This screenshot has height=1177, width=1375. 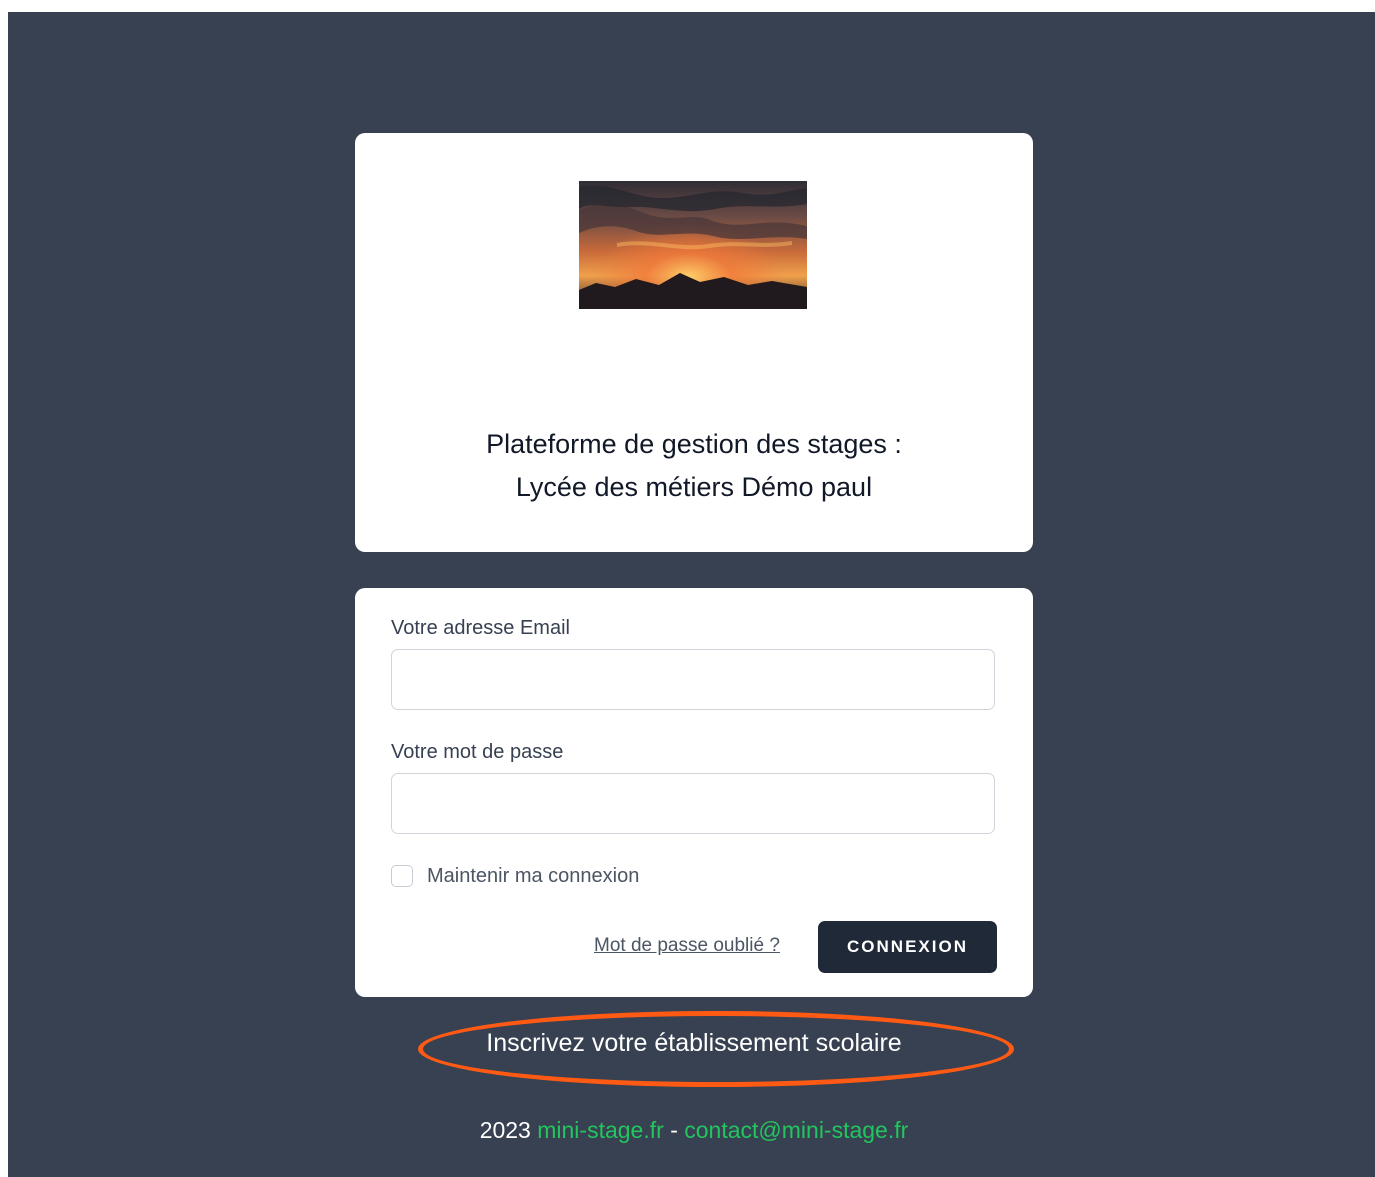 I want to click on remember-login-option: Maintenir ma connexion, so click(x=515, y=876).